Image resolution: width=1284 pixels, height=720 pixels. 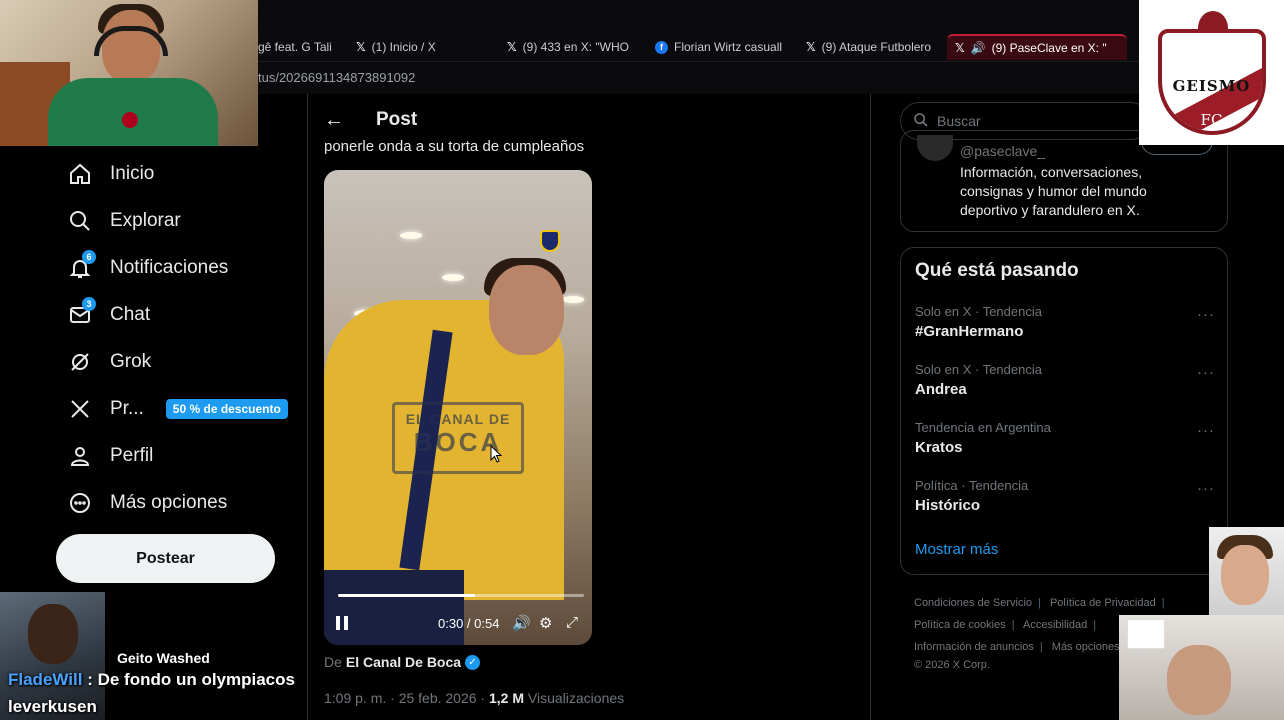 What do you see at coordinates (1065, 326) in the screenshot?
I see `trend-item: Solo en X · Tendencia #GranHermano ···` at bounding box center [1065, 326].